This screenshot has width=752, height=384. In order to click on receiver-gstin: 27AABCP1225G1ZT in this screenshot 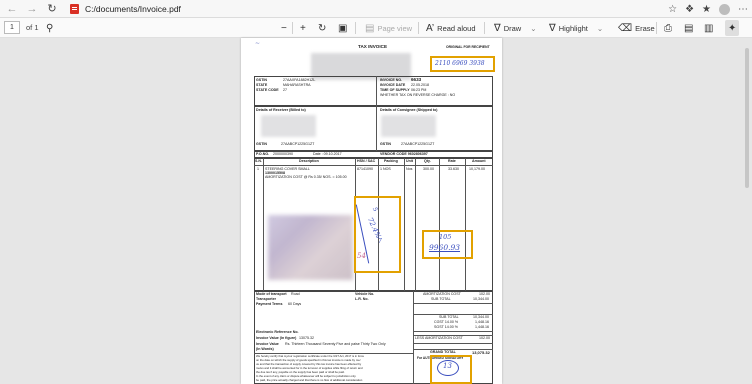, I will do `click(298, 144)`.